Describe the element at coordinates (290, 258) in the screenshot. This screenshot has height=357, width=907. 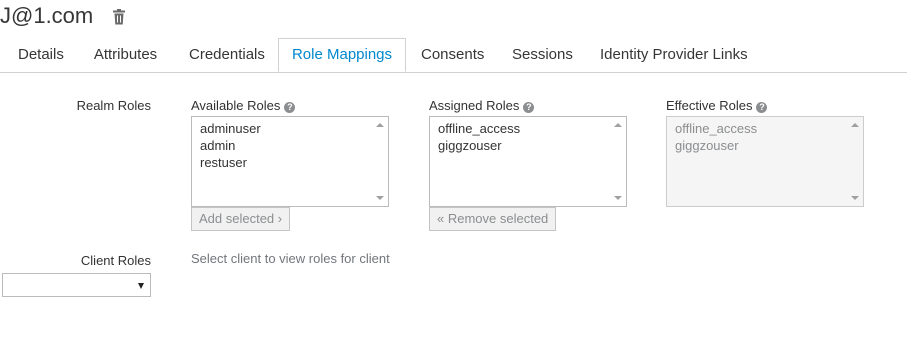
I see `client-roles-hint: Select client to view roles for client` at that location.